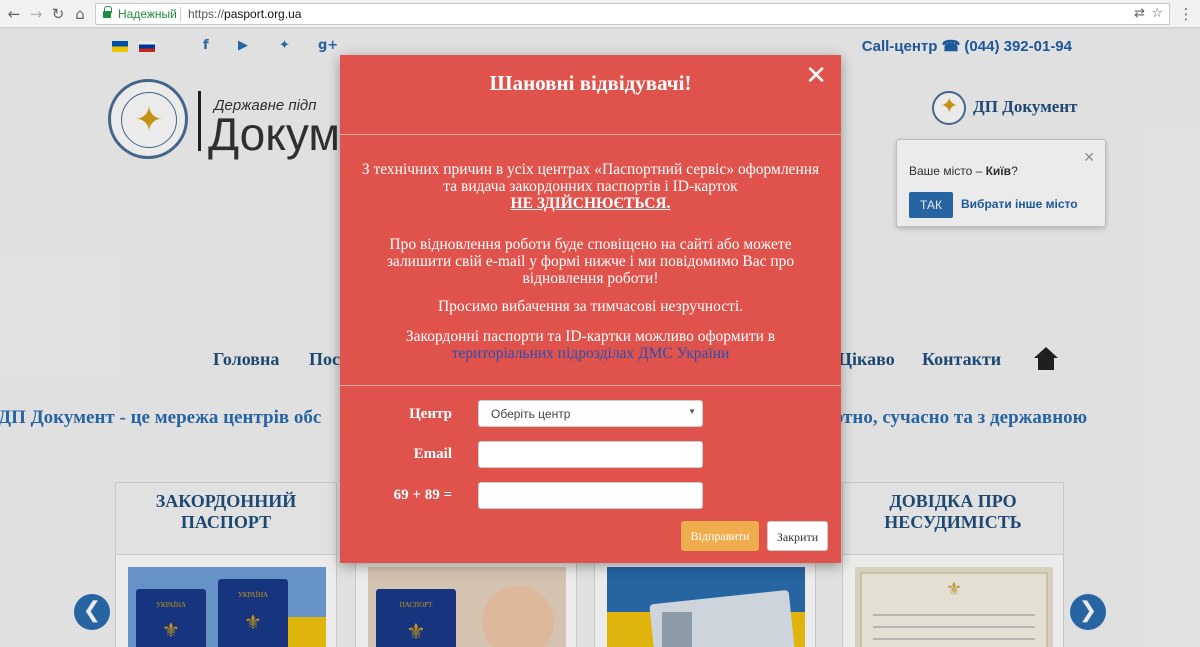 This screenshot has height=647, width=1200. I want to click on url-text: https://pasport.org.ua, so click(244, 14).